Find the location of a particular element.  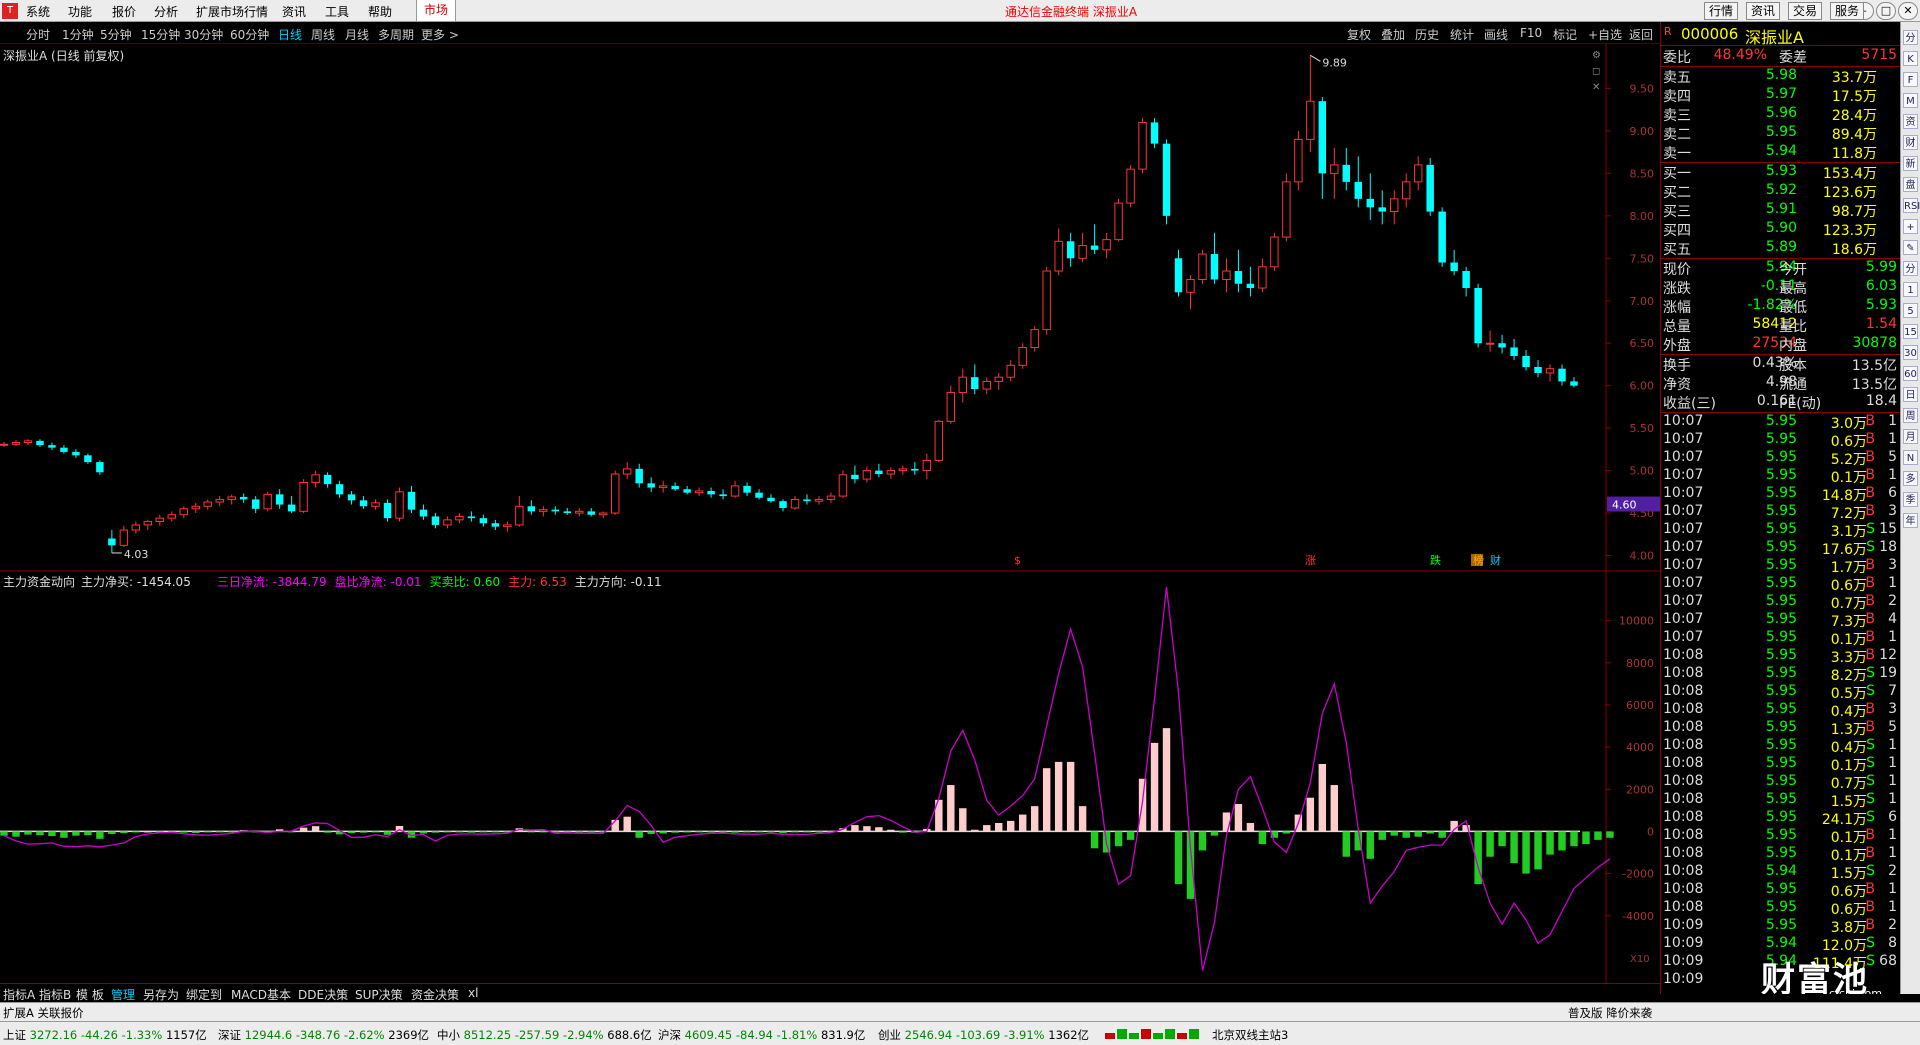

side-tool-icon: 5 is located at coordinates (1910, 310).